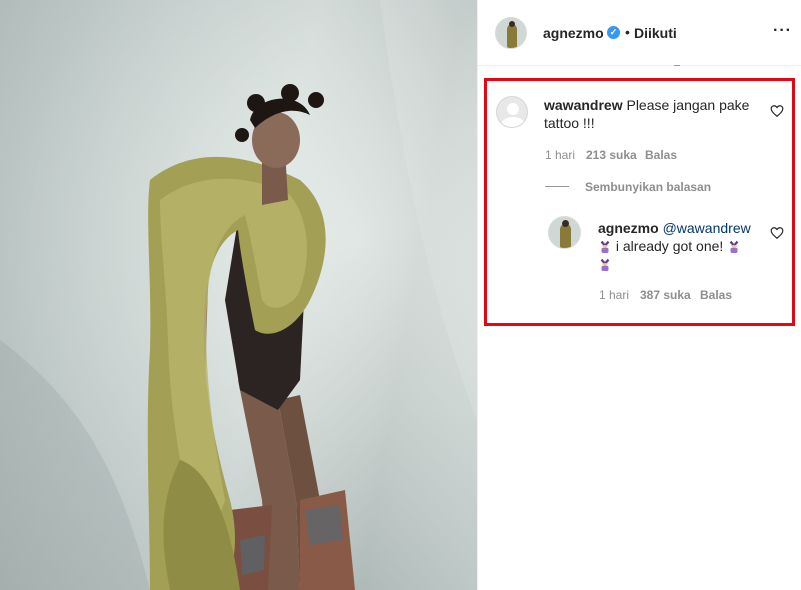 This screenshot has height=590, width=801. I want to click on reply-username: agnezmo, so click(628, 228).